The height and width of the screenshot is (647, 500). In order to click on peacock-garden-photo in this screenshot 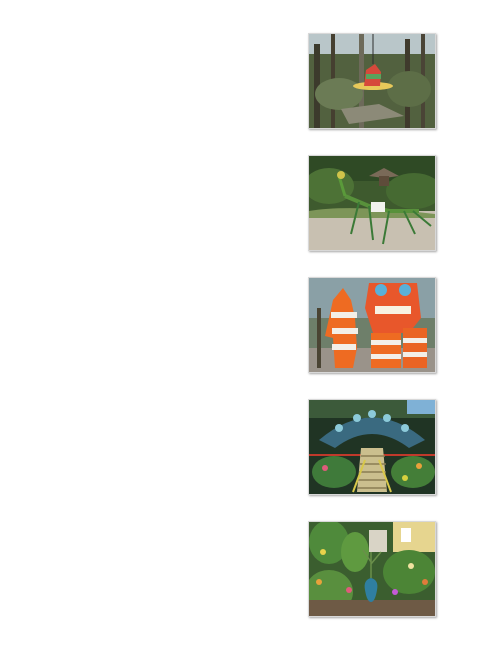, I will do `click(372, 447)`.